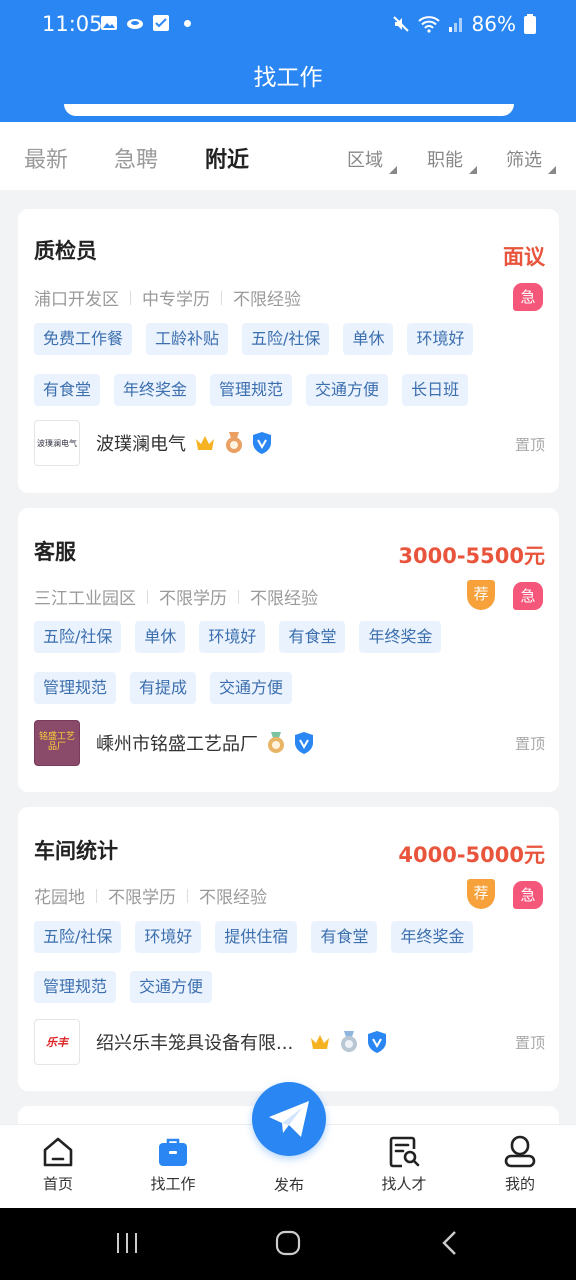  Describe the element at coordinates (150, 895) in the screenshot. I see `job-meta: 花园地 不限学历 不限经验` at that location.